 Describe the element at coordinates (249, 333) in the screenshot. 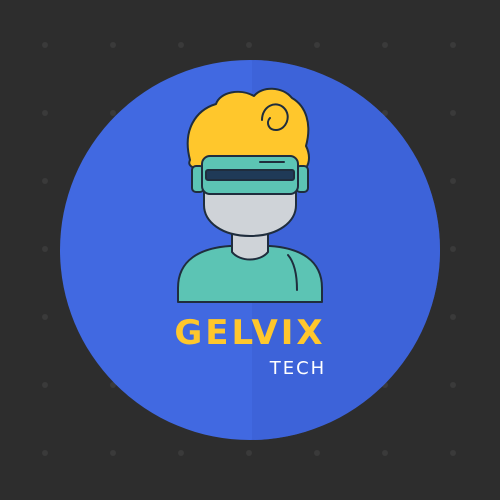

I see `brand-name: GELVIX` at that location.